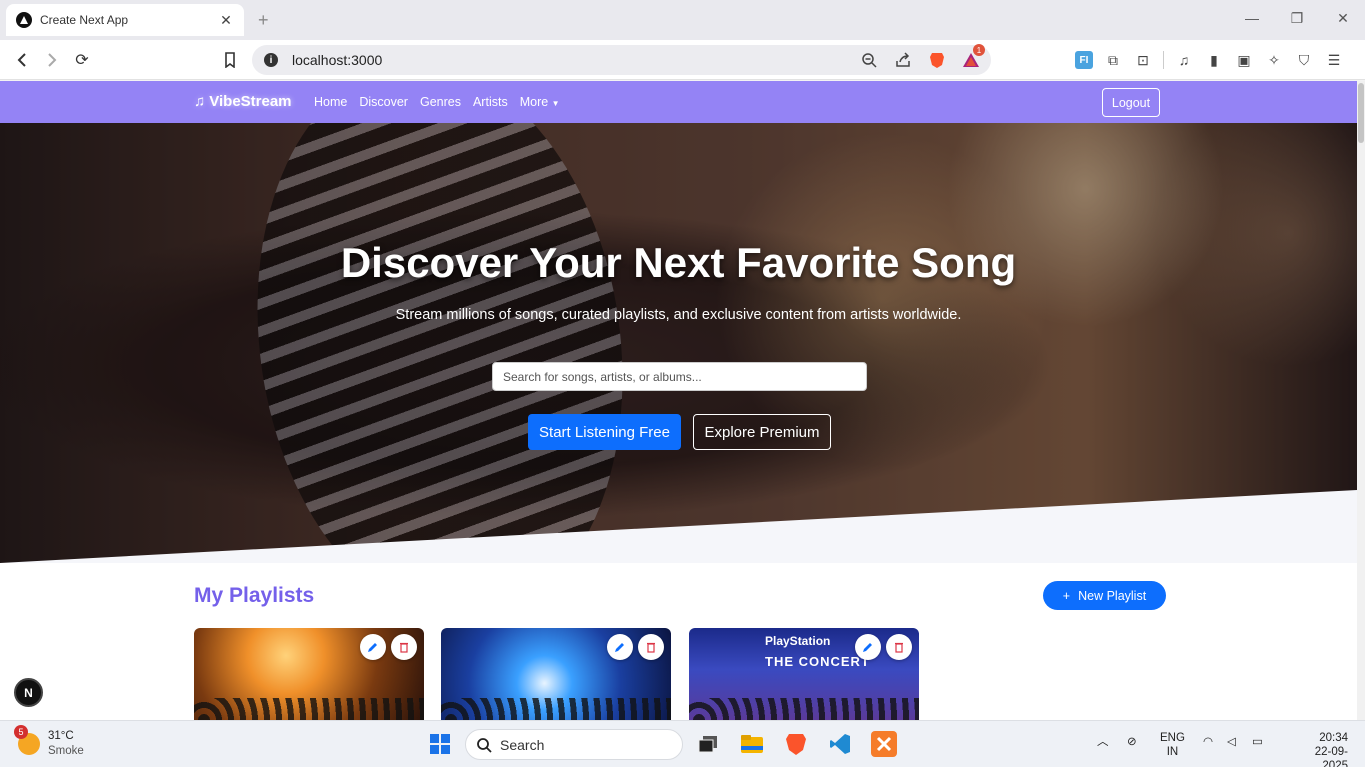 The image size is (1365, 767). I want to click on volume-icon: ◁, so click(1231, 742).